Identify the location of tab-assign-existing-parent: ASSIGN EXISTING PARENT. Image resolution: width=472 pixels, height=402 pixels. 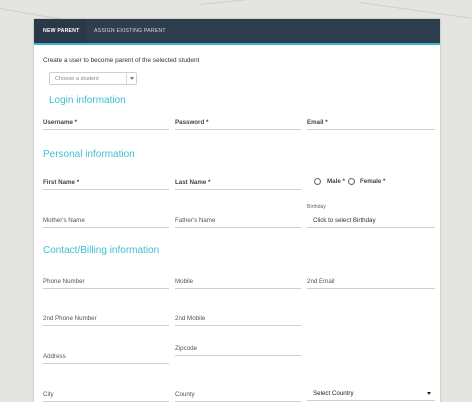
(130, 31).